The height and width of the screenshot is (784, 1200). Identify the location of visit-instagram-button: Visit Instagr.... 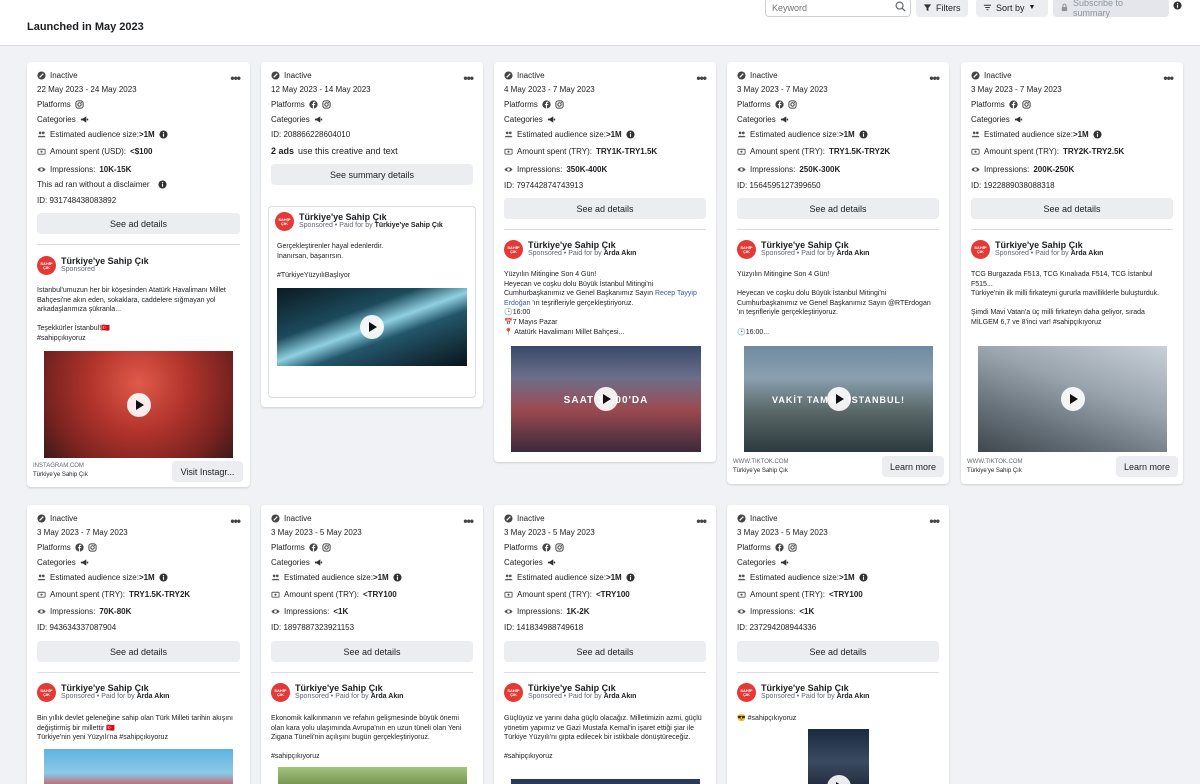
(207, 471).